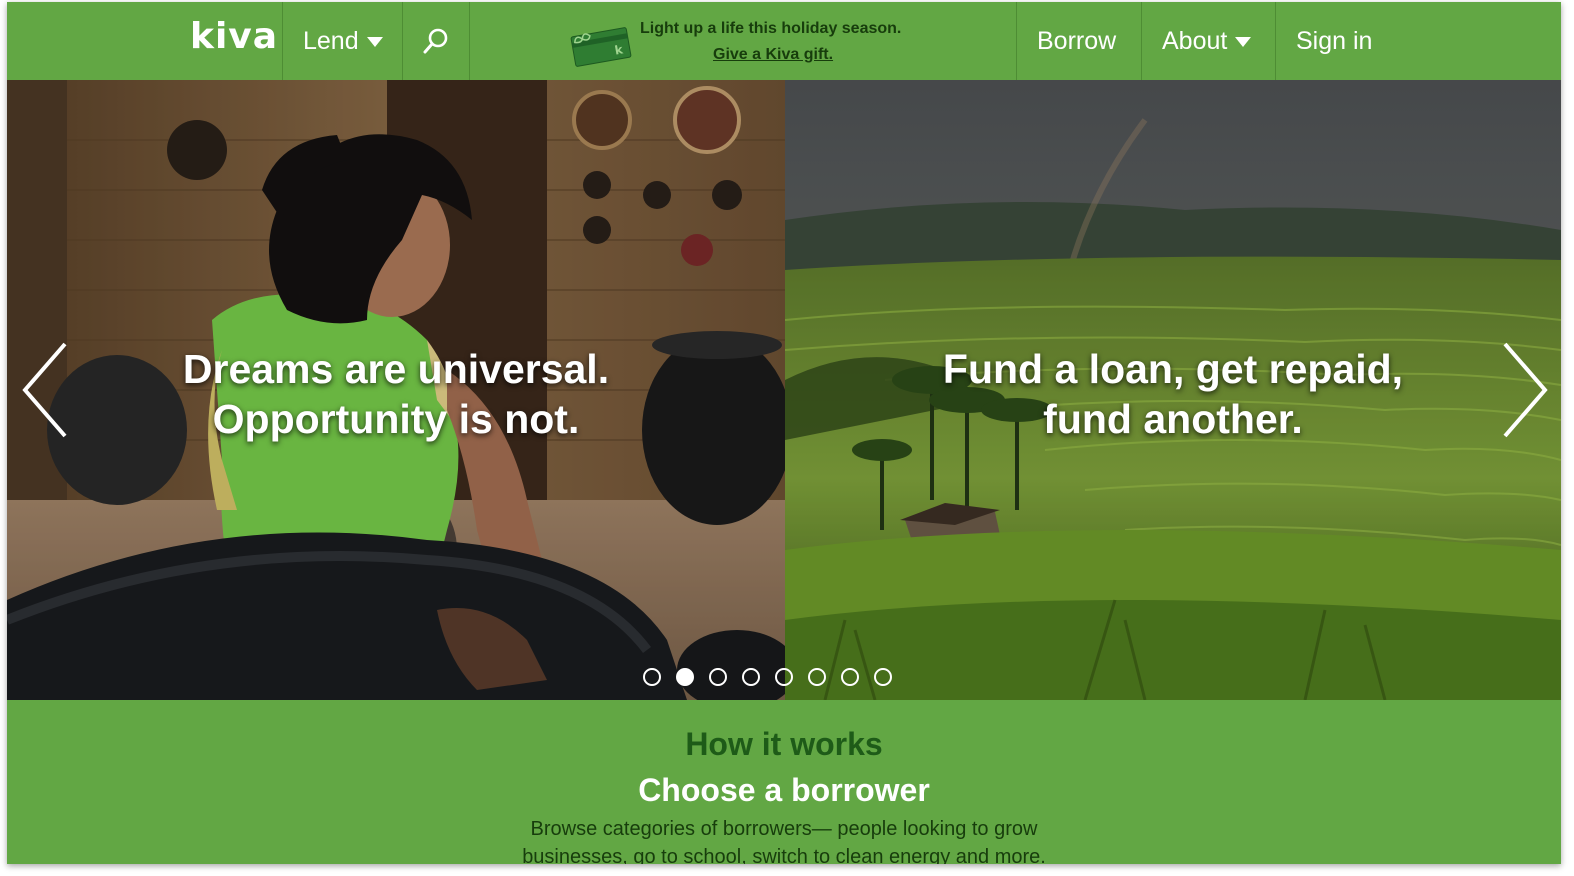  Describe the element at coordinates (771, 28) in the screenshot. I see `promo-text: Light up a life this holiday season.` at that location.